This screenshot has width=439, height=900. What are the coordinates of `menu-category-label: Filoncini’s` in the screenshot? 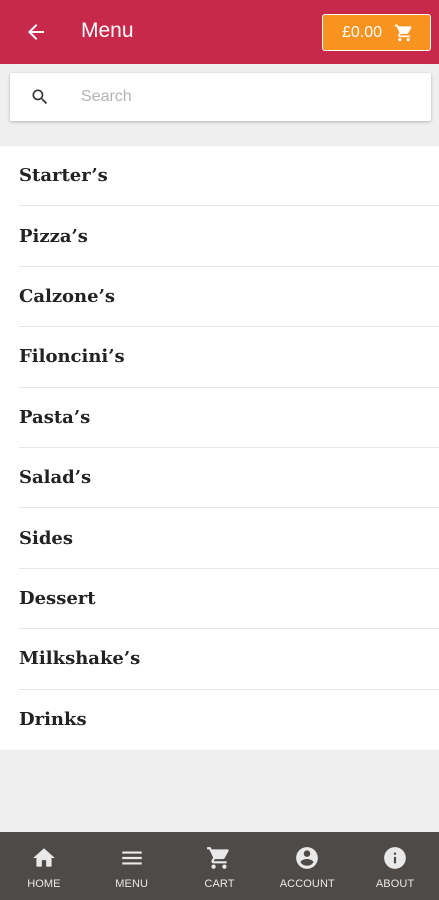 It's located at (72, 357).